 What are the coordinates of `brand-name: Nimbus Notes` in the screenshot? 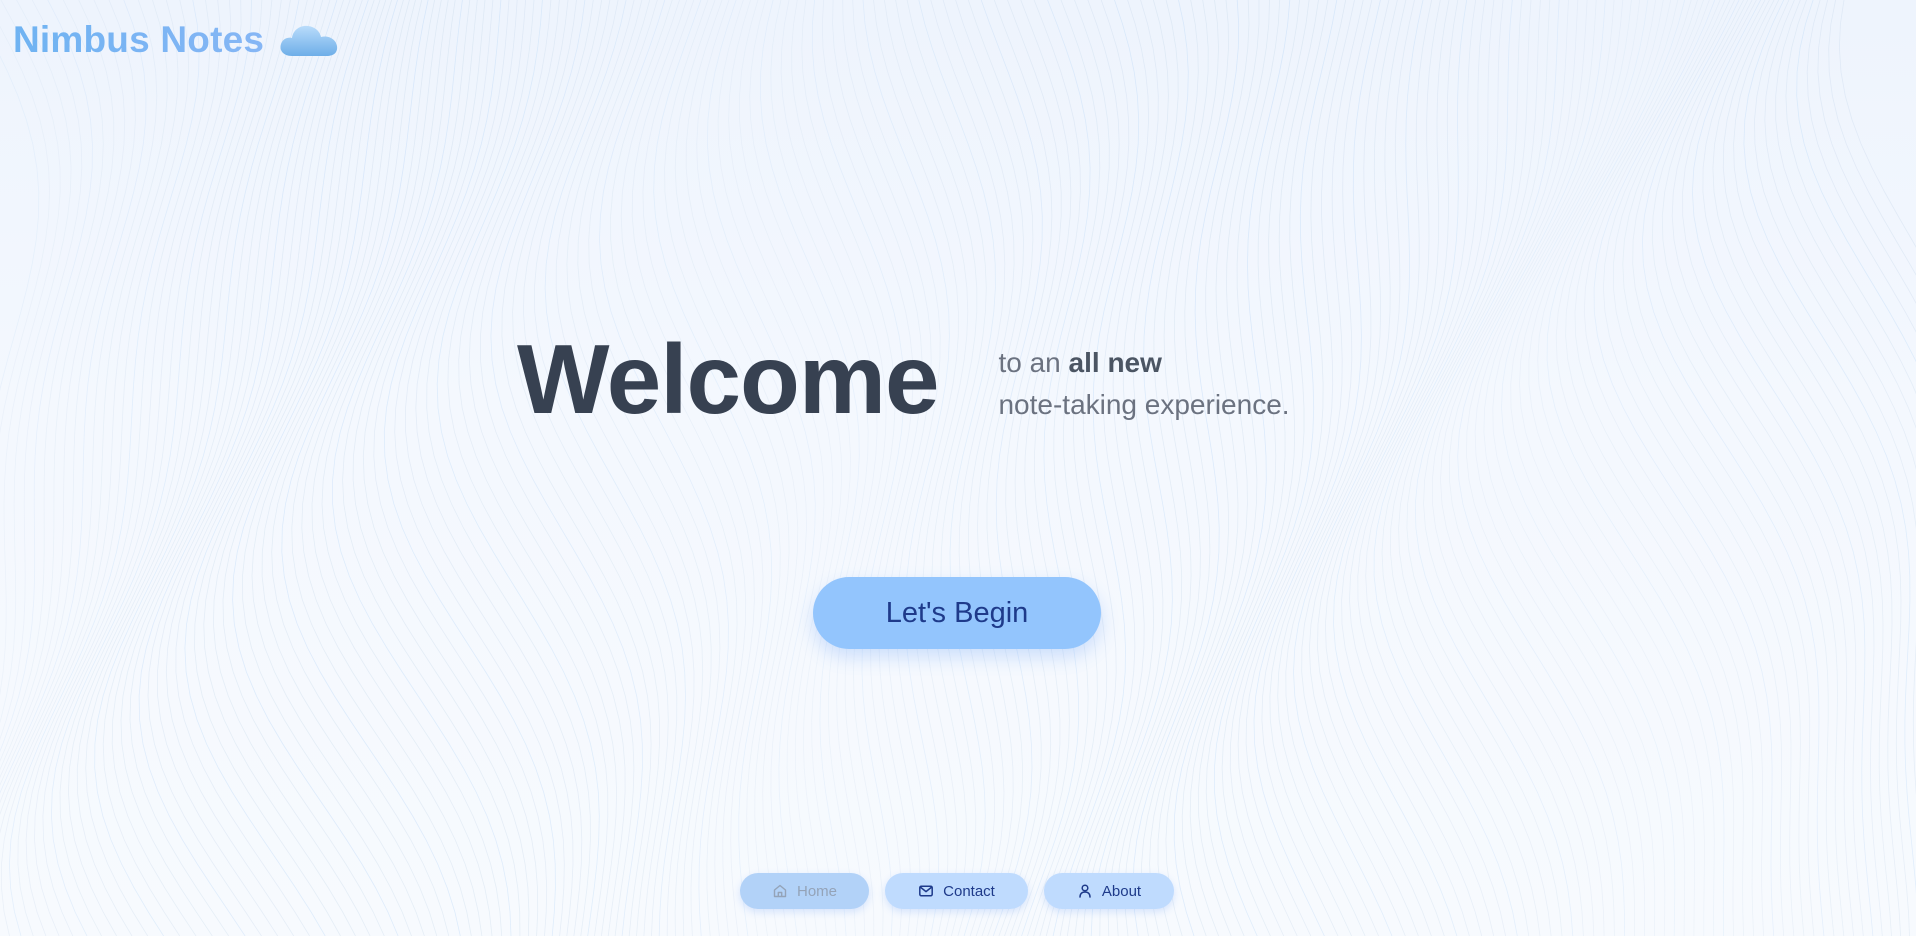 It's located at (139, 39).